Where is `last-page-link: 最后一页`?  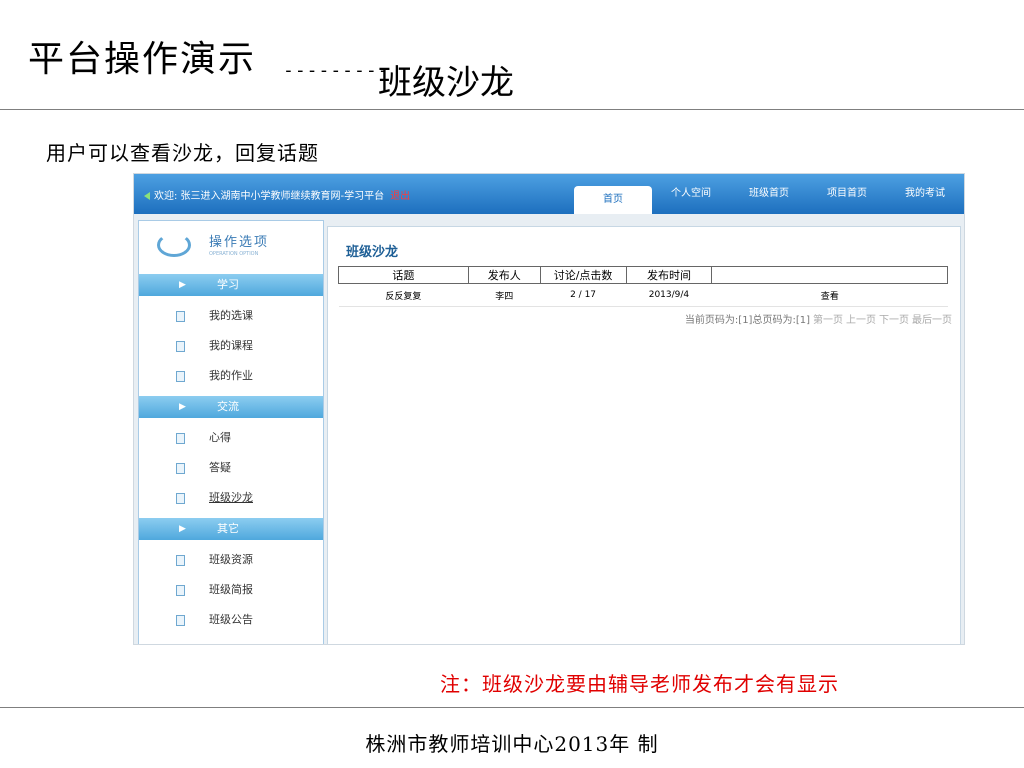 last-page-link: 最后一页 is located at coordinates (932, 320).